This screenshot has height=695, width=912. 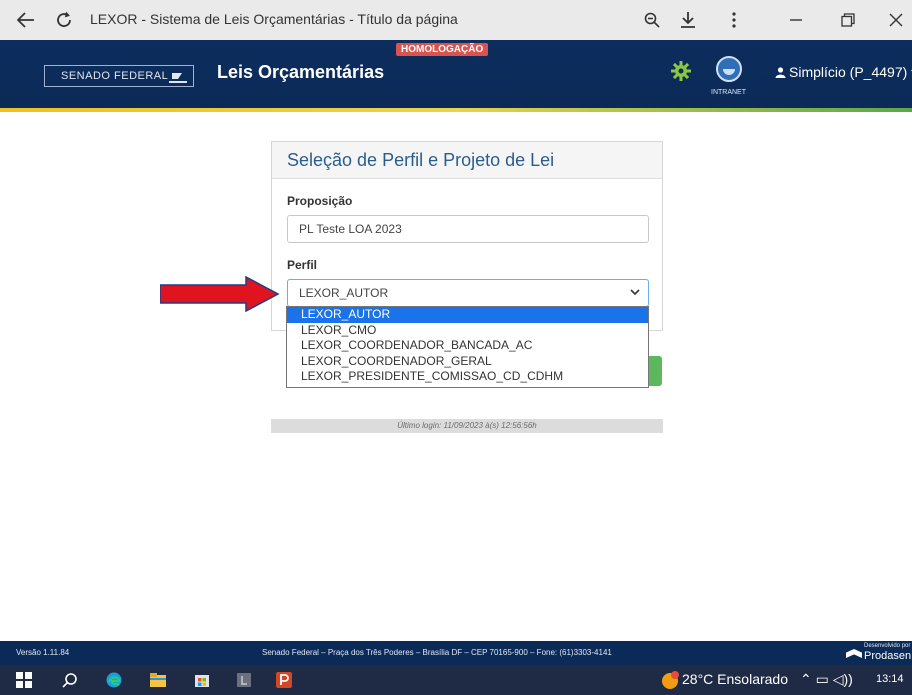 I want to click on zoom-icon, so click(x=652, y=20).